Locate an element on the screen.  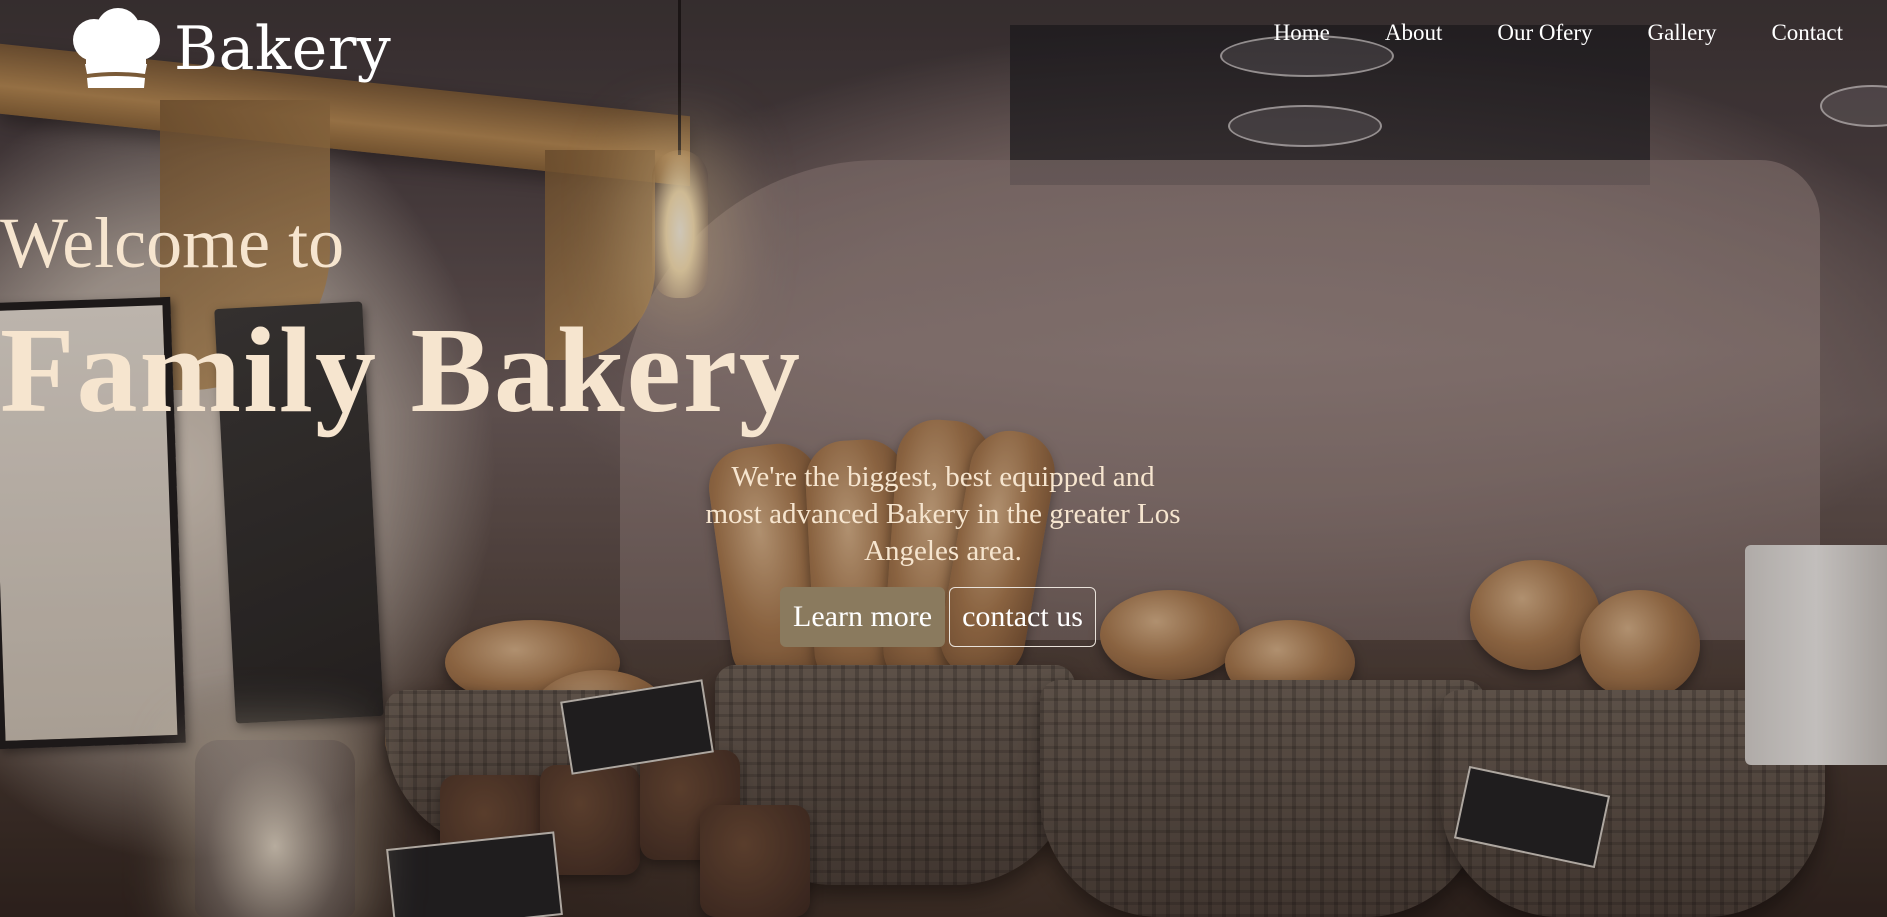
contact-us-button: contact us is located at coordinates (1022, 617).